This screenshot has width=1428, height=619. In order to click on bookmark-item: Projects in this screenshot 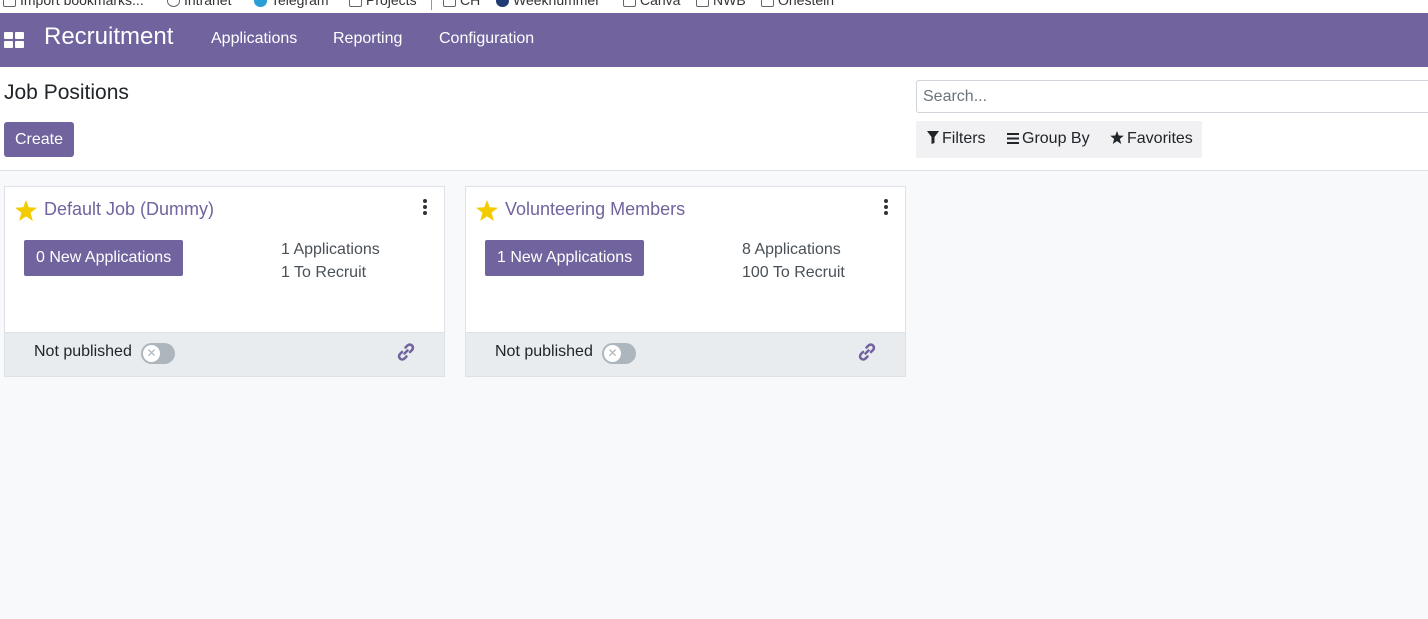, I will do `click(383, 4)`.